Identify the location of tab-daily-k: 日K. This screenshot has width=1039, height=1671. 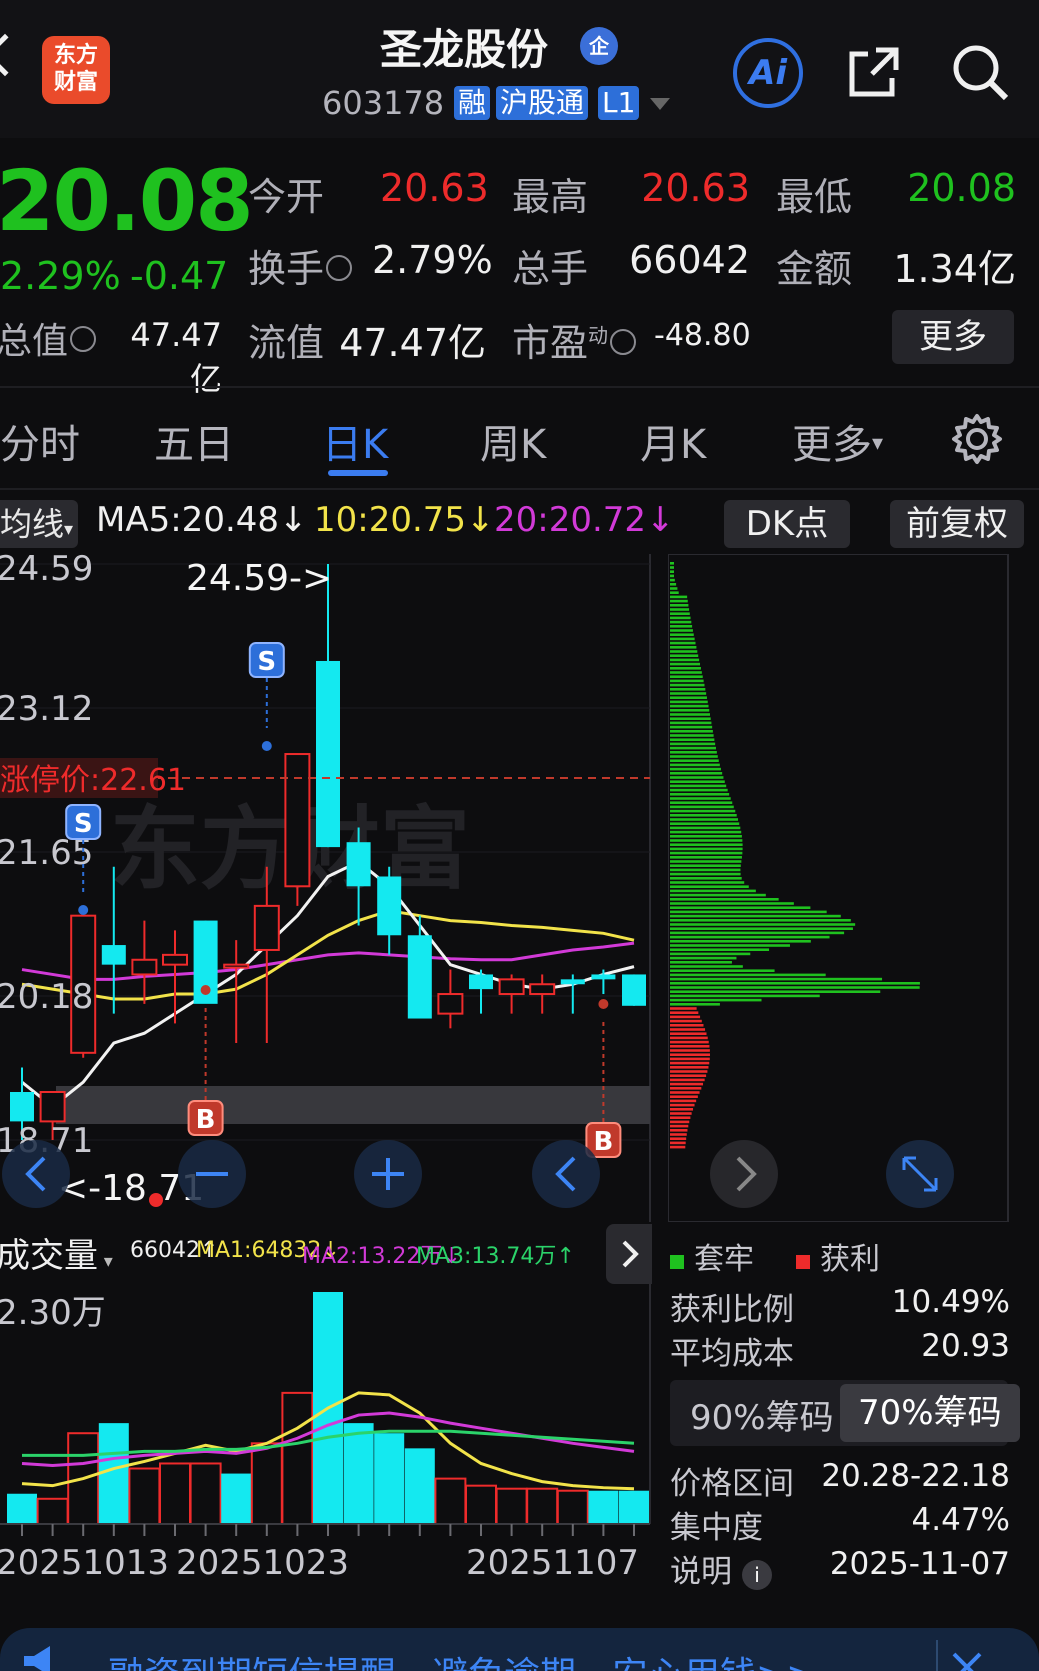
(355, 441).